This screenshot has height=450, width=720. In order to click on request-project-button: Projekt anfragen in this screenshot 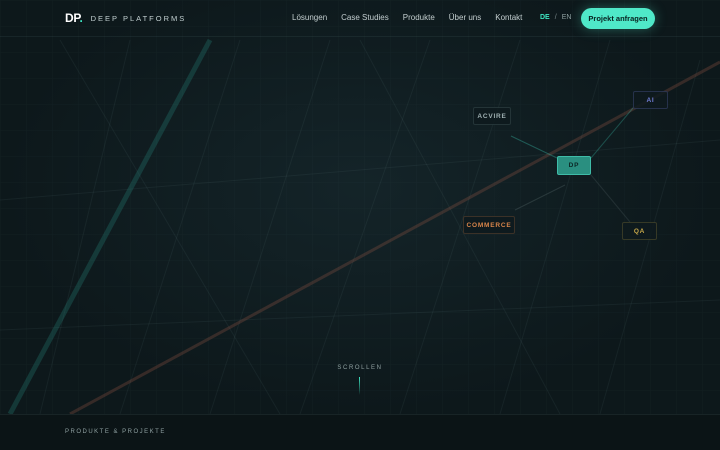, I will do `click(618, 18)`.